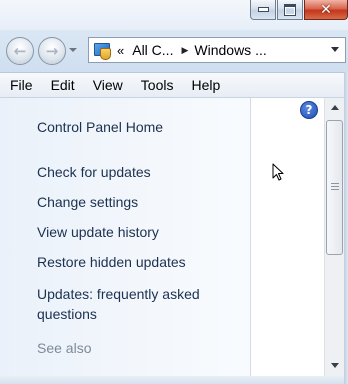  What do you see at coordinates (335, 365) in the screenshot?
I see `scroll-down-icon` at bounding box center [335, 365].